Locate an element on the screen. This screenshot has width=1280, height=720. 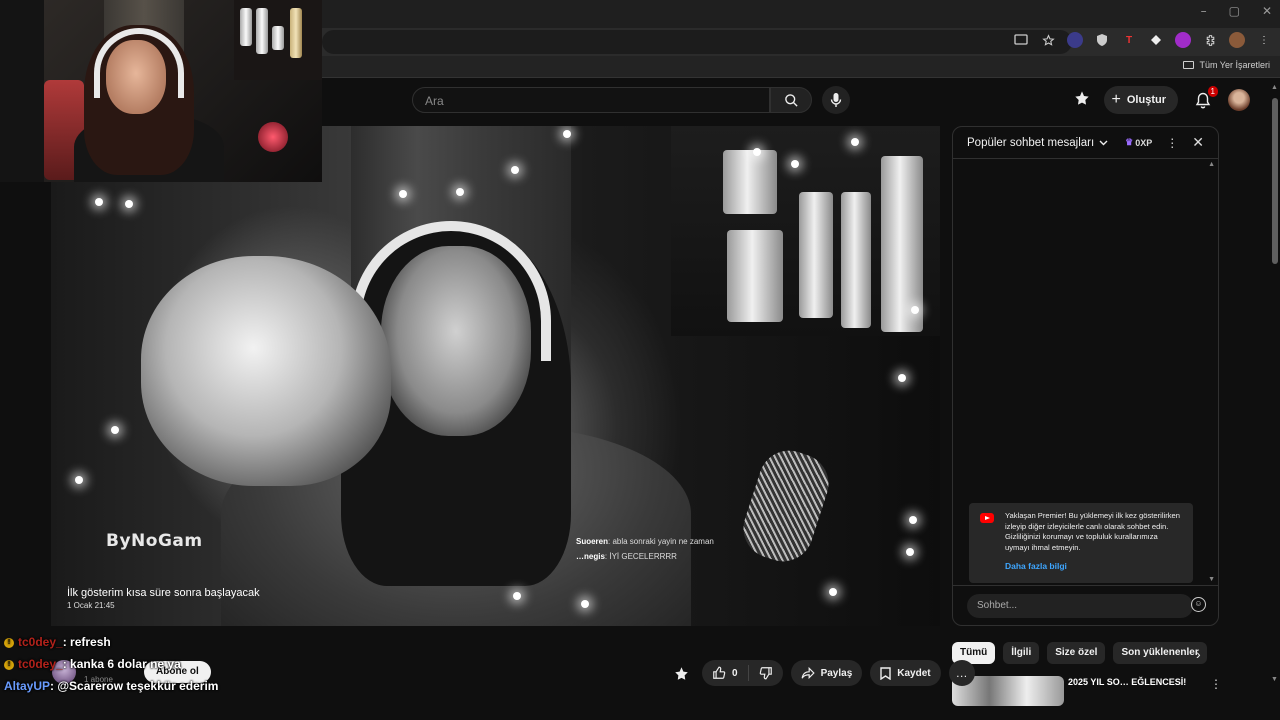
video-fist is located at coordinates (266, 371).